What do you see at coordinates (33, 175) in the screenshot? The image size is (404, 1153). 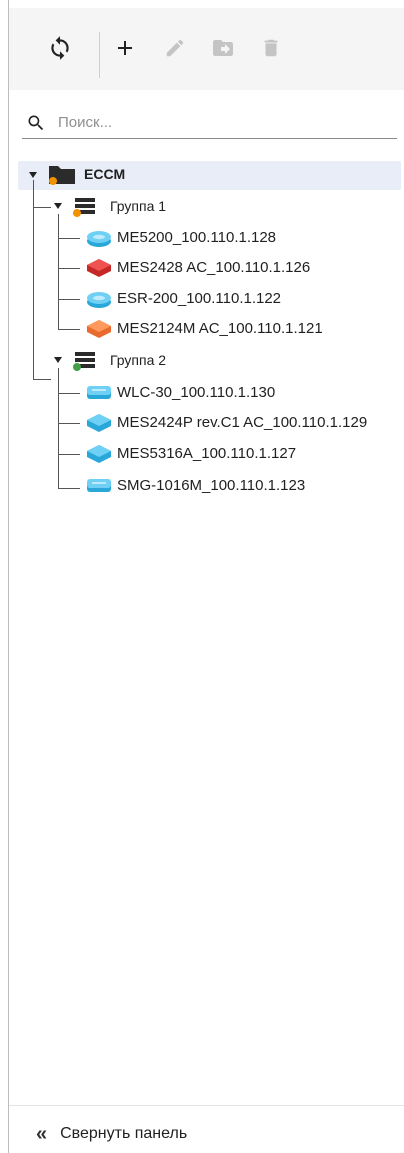 I see `root-expand-arrow-icon` at bounding box center [33, 175].